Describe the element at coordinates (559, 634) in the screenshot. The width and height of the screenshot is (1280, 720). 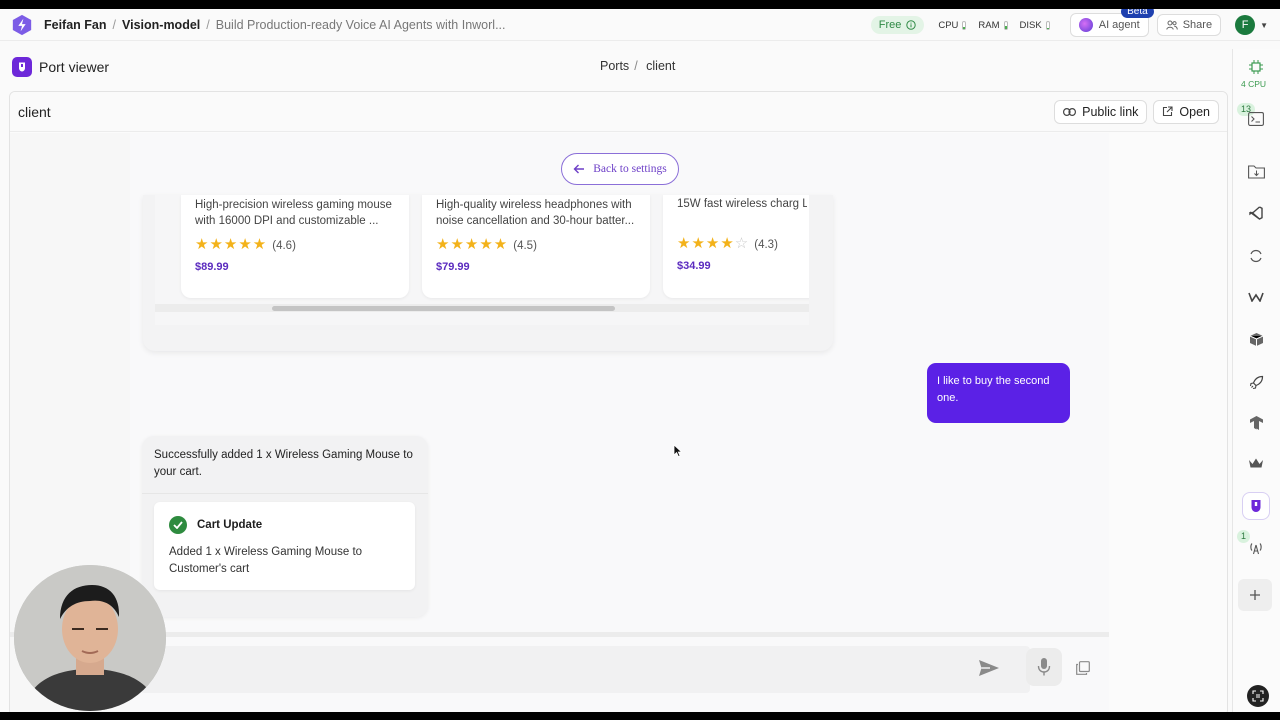
I see `composer-divider` at that location.